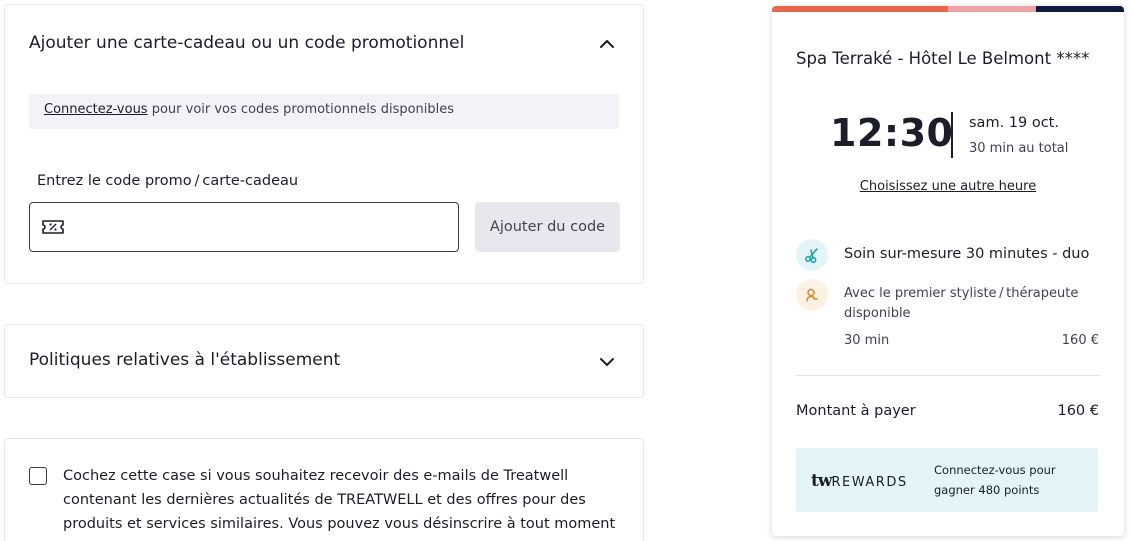  Describe the element at coordinates (892, 133) in the screenshot. I see `appointment-time: 12:30` at that location.